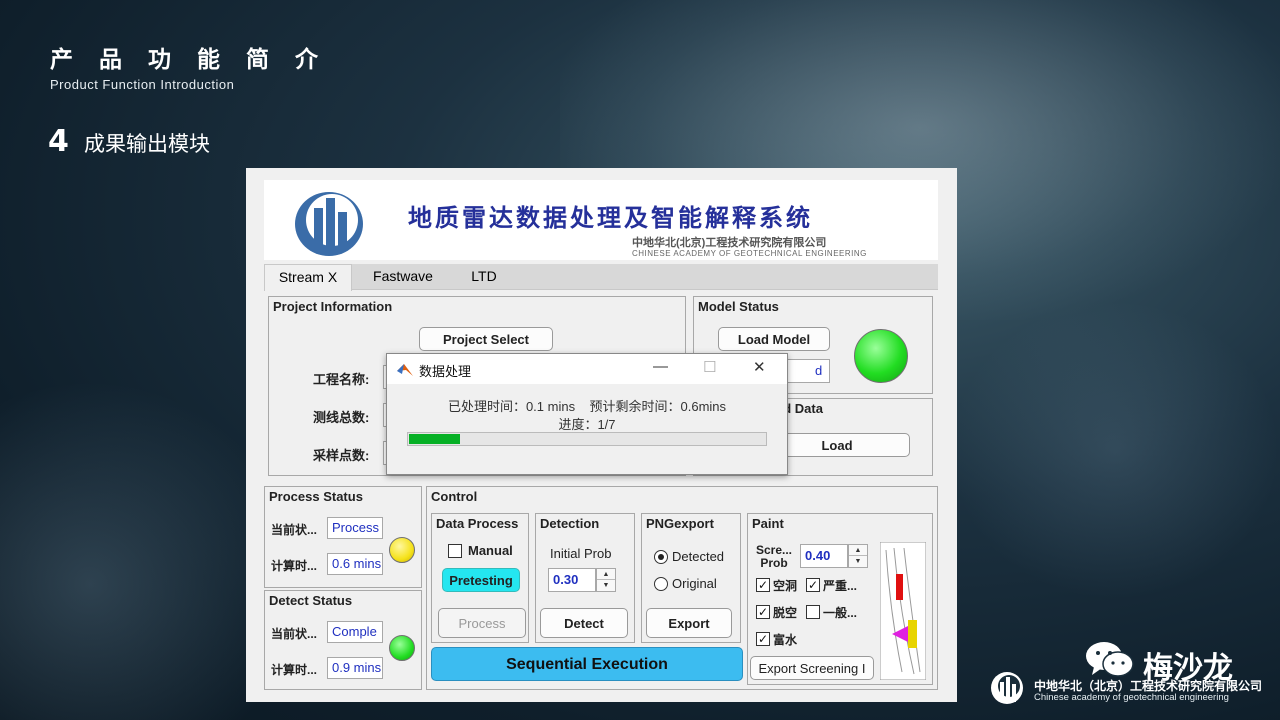  Describe the element at coordinates (587, 406) in the screenshot. I see `elapsed-time-text: 已处理时间：0.1 mins 预计剩余时间：0.6mins` at that location.